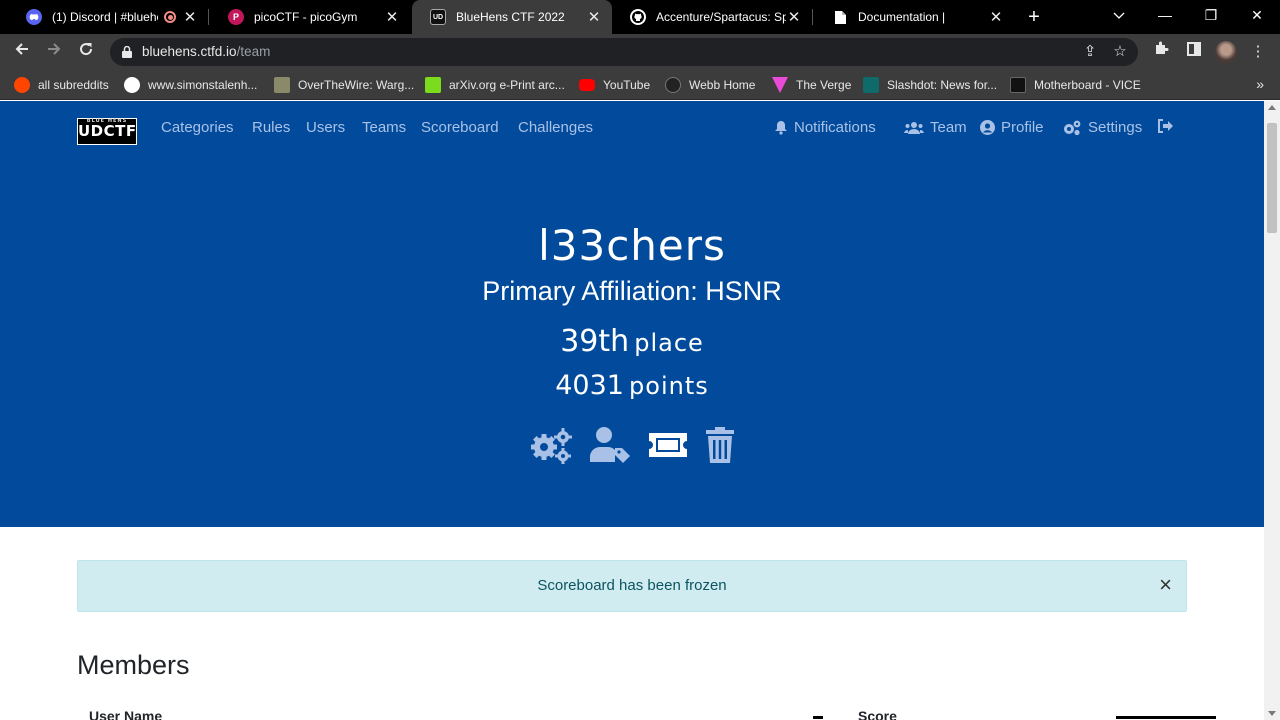 The image size is (1280, 720). Describe the element at coordinates (669, 386) in the screenshot. I see `points-label: points` at that location.